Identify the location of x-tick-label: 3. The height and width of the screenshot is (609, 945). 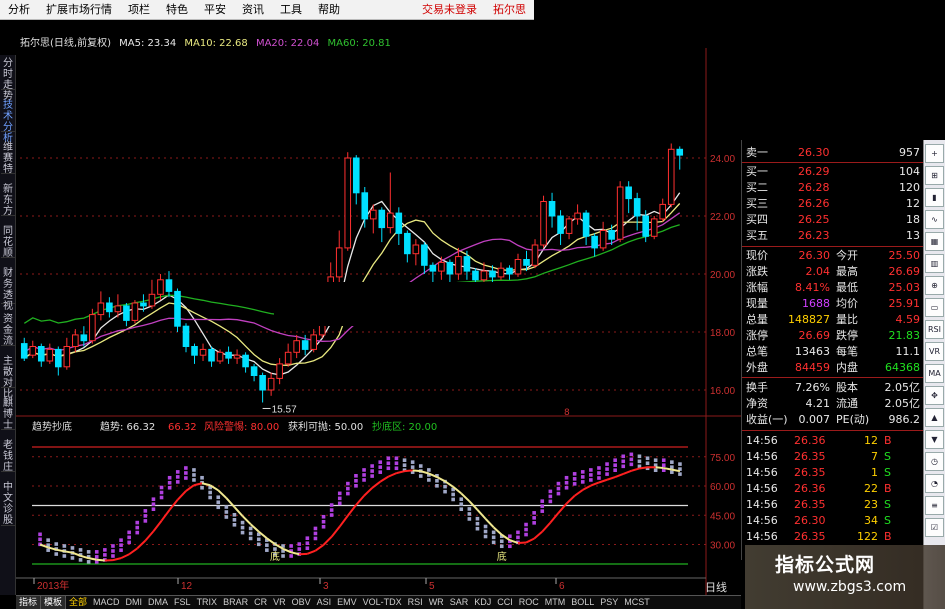
(326, 586).